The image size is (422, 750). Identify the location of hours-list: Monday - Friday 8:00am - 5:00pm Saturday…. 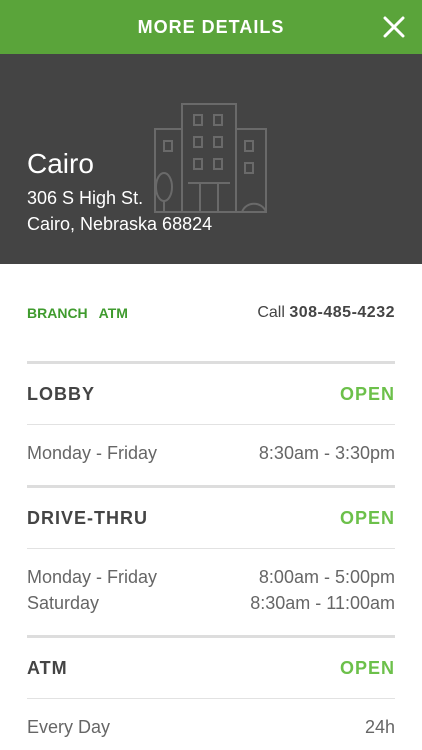
(211, 592).